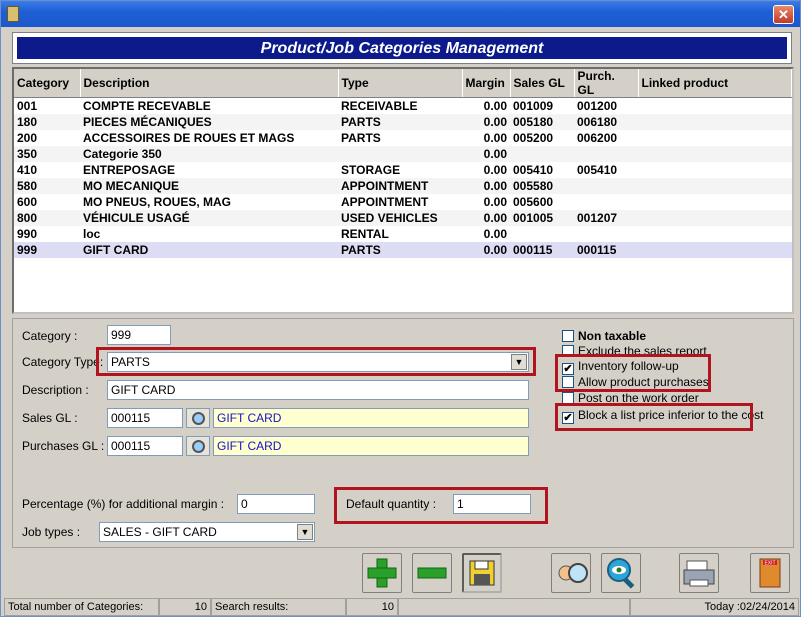 Image resolution: width=801 pixels, height=617 pixels. Describe the element at coordinates (27, 105) in the screenshot. I see `table-cell: 001` at that location.